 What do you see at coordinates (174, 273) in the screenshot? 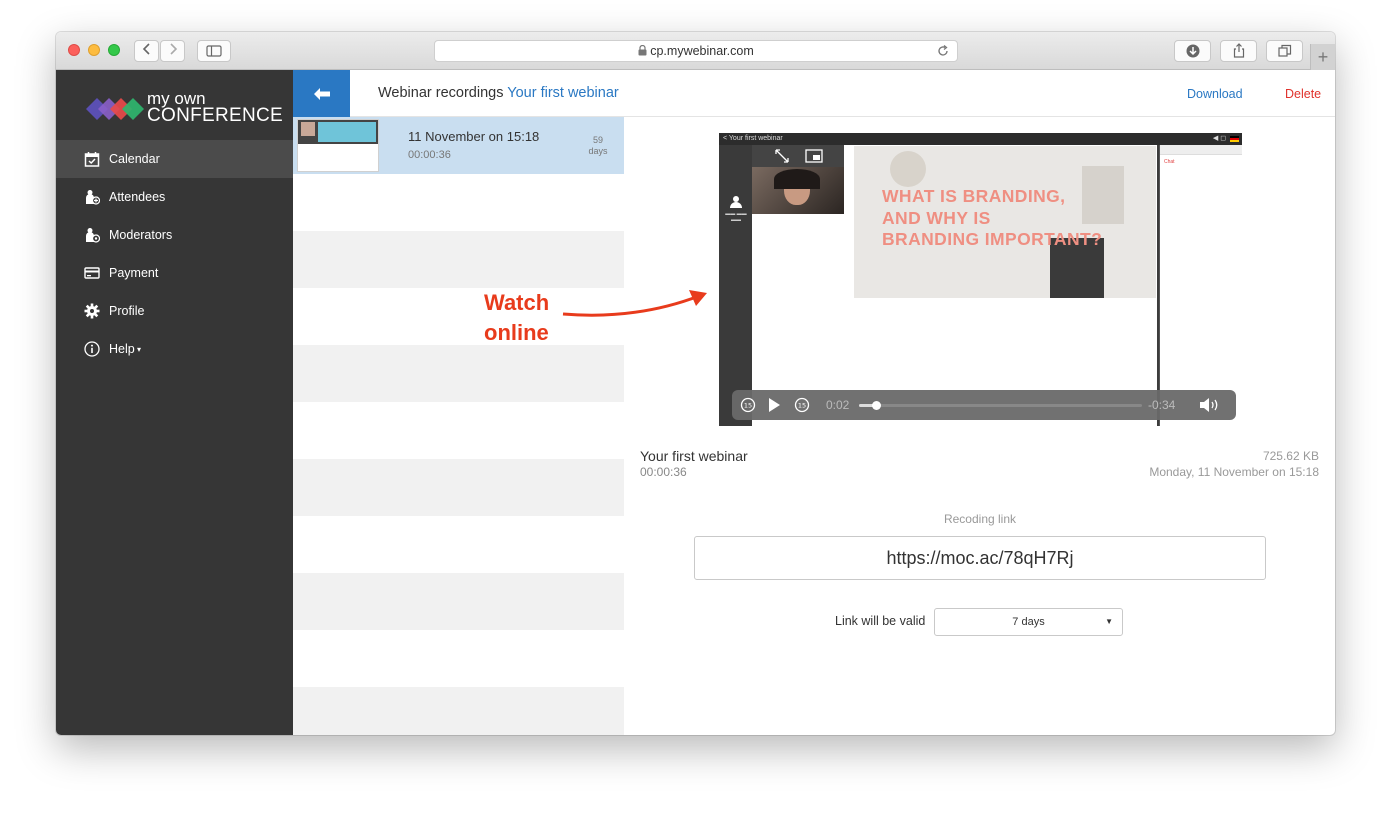
I see `sidebar-item-payment: Payment` at bounding box center [174, 273].